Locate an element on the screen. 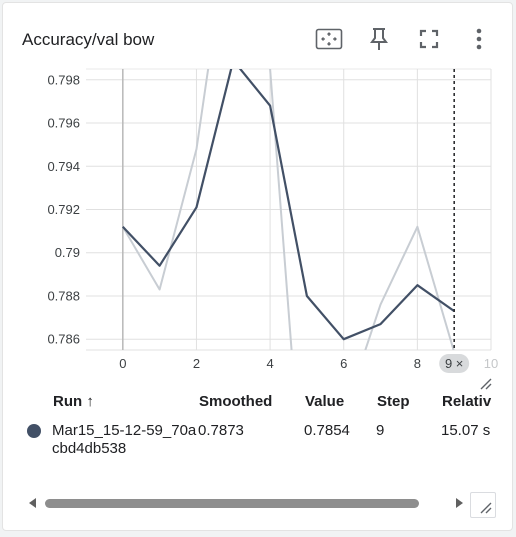 This screenshot has height=537, width=516. col-header-value: Value is located at coordinates (324, 401).